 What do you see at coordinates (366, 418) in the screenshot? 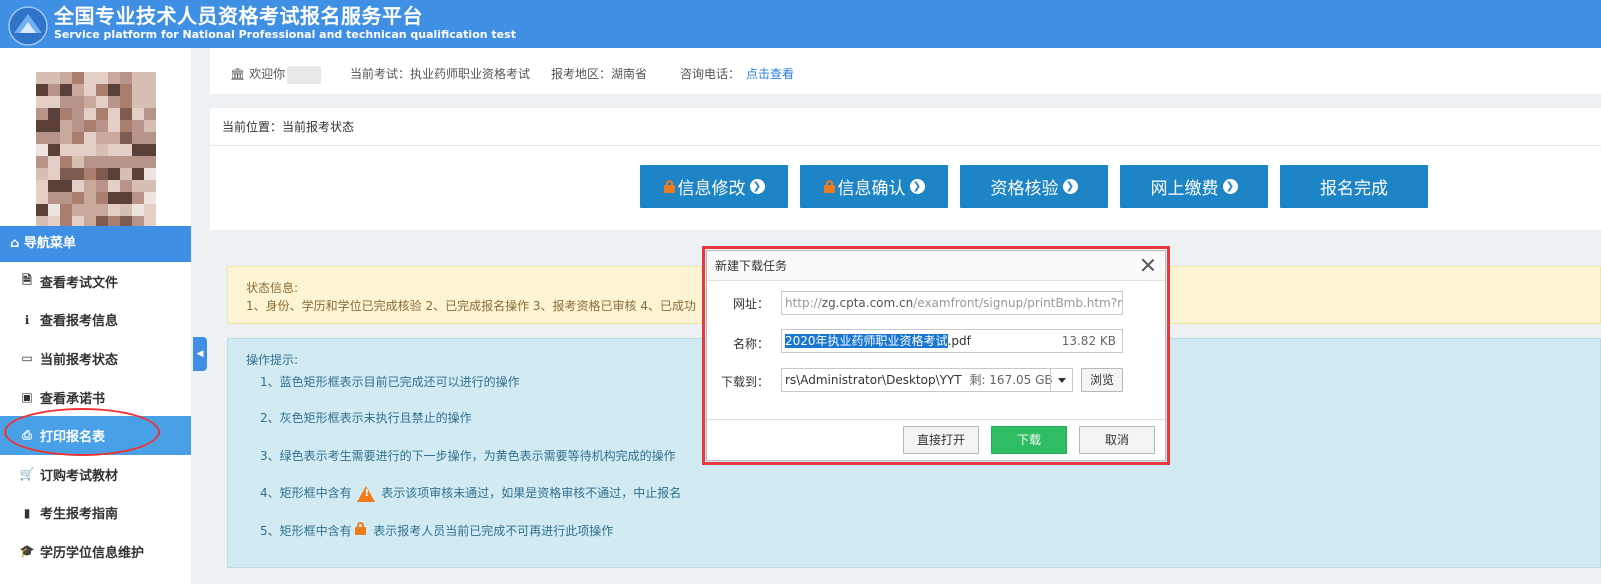
I see `ops-line-2: 2、灰色矩形框表示未执行且禁止的操作` at bounding box center [366, 418].